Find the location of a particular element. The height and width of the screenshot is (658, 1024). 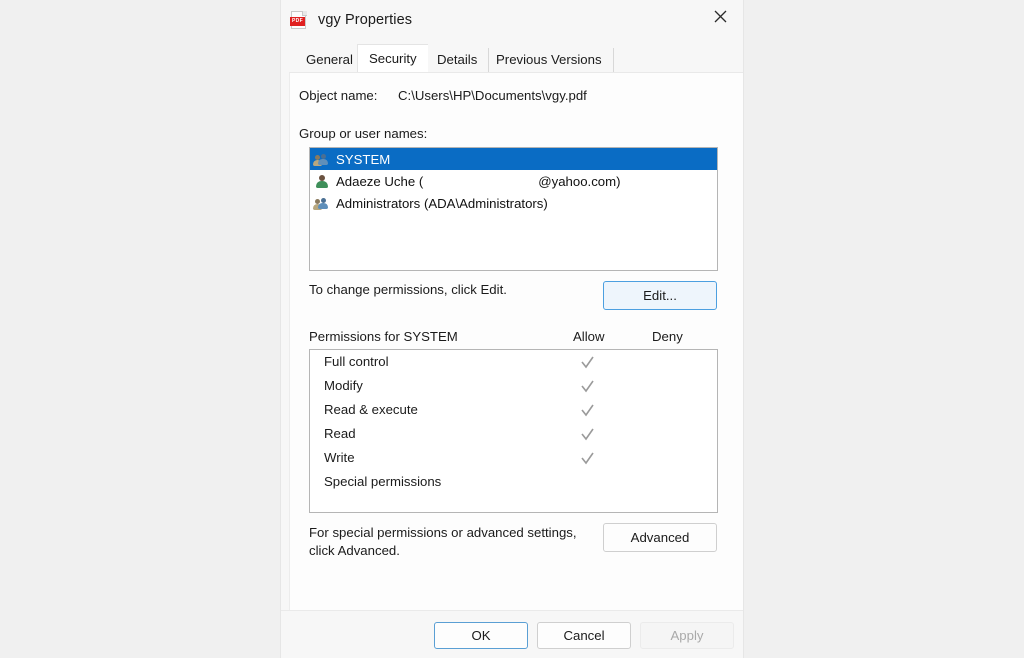

permission-name: Read & execute is located at coordinates (371, 409).